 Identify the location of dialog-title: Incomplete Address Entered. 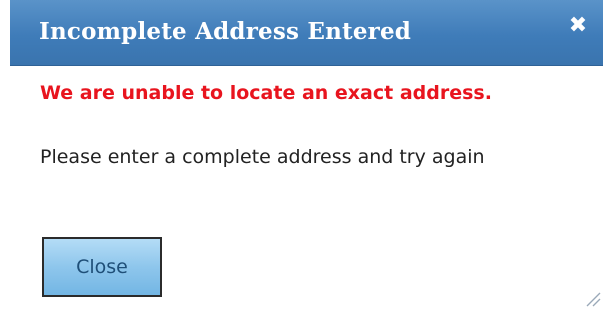
(225, 31).